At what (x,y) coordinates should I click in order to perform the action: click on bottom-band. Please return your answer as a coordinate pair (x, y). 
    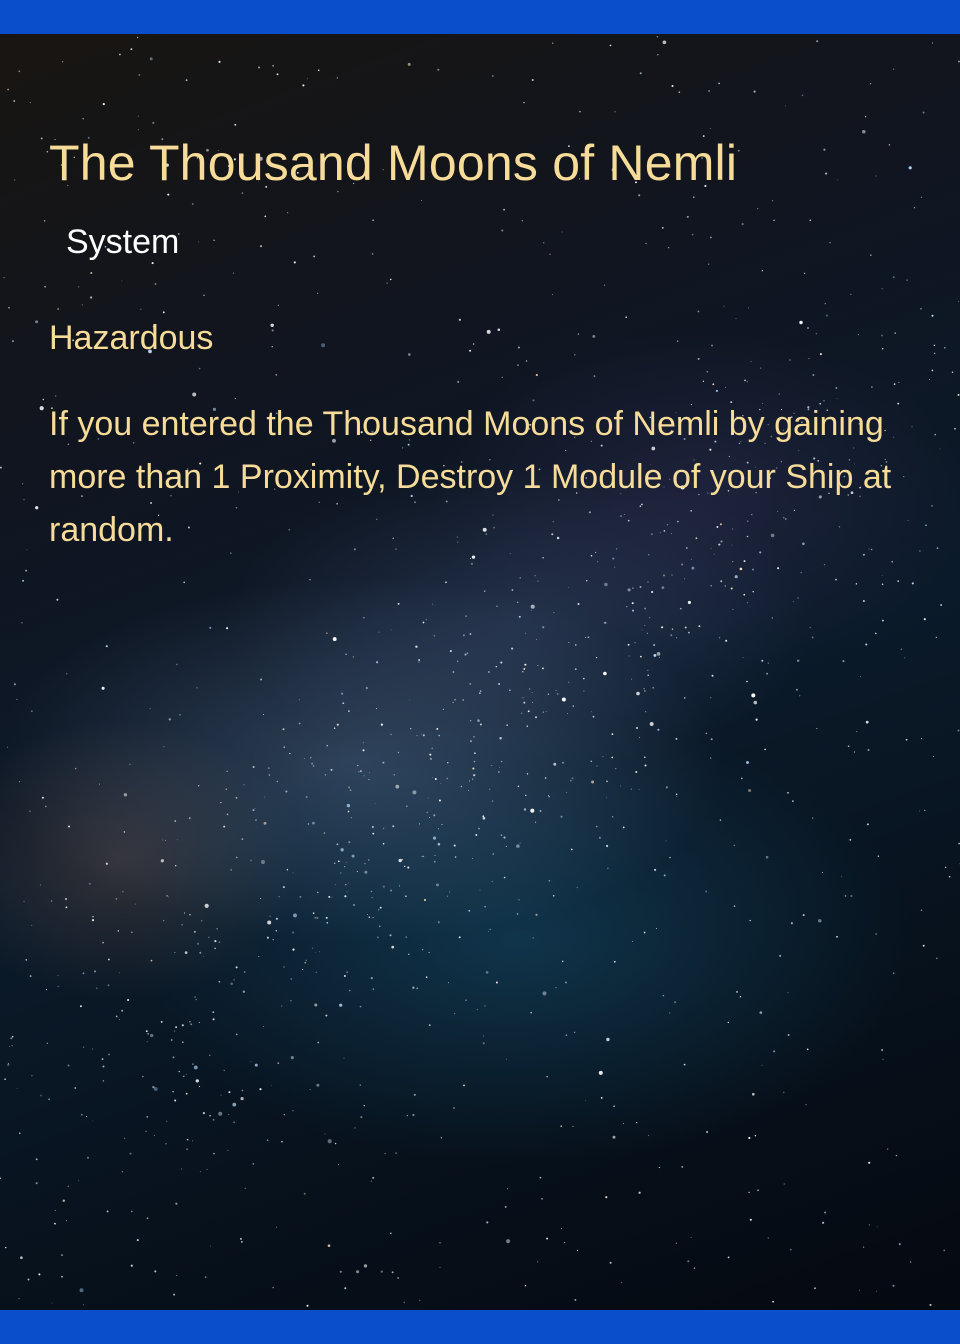
    Looking at the image, I should click on (480, 1327).